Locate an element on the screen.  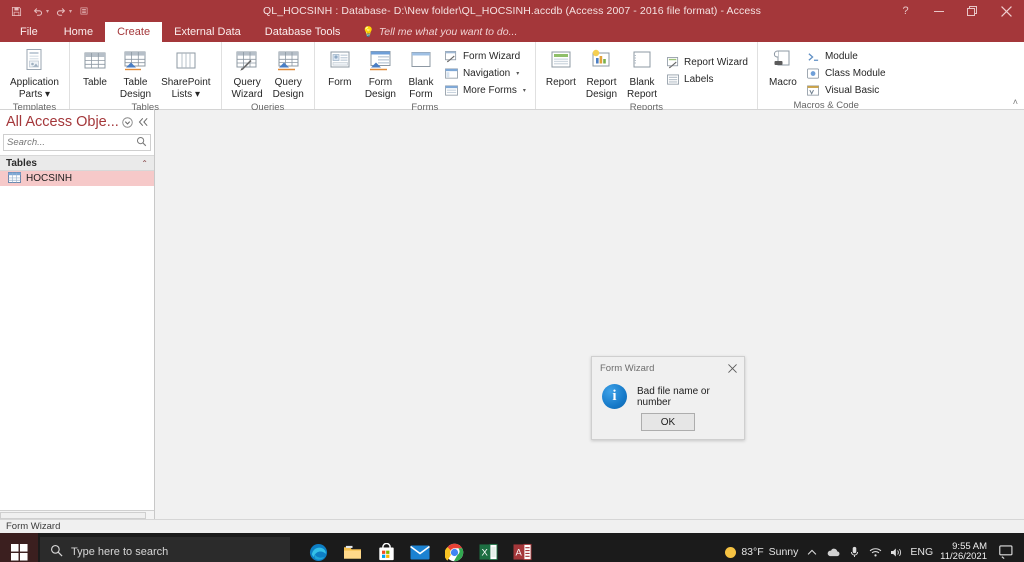
double-chevron-left-icon is located at coordinates (143, 122).